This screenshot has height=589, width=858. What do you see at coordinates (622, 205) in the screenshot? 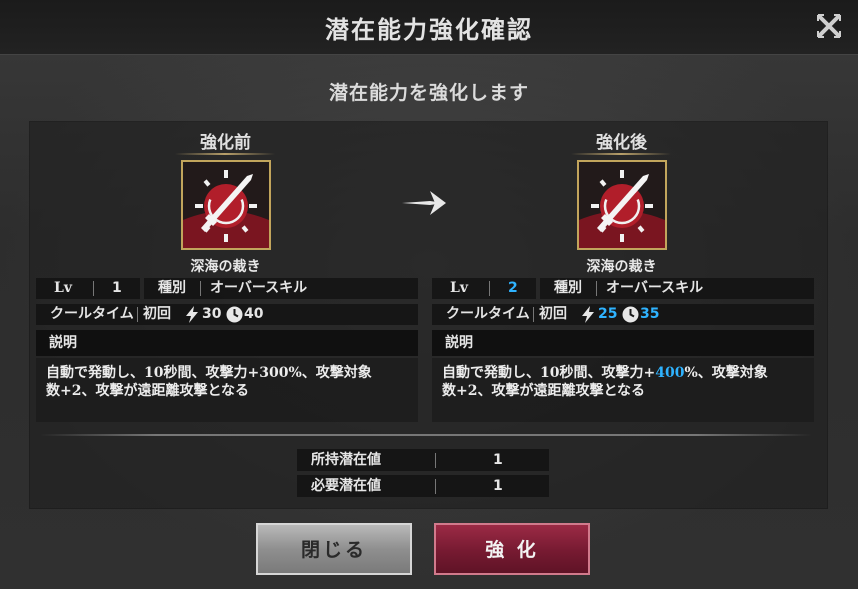
I see `skill-icon-after` at bounding box center [622, 205].